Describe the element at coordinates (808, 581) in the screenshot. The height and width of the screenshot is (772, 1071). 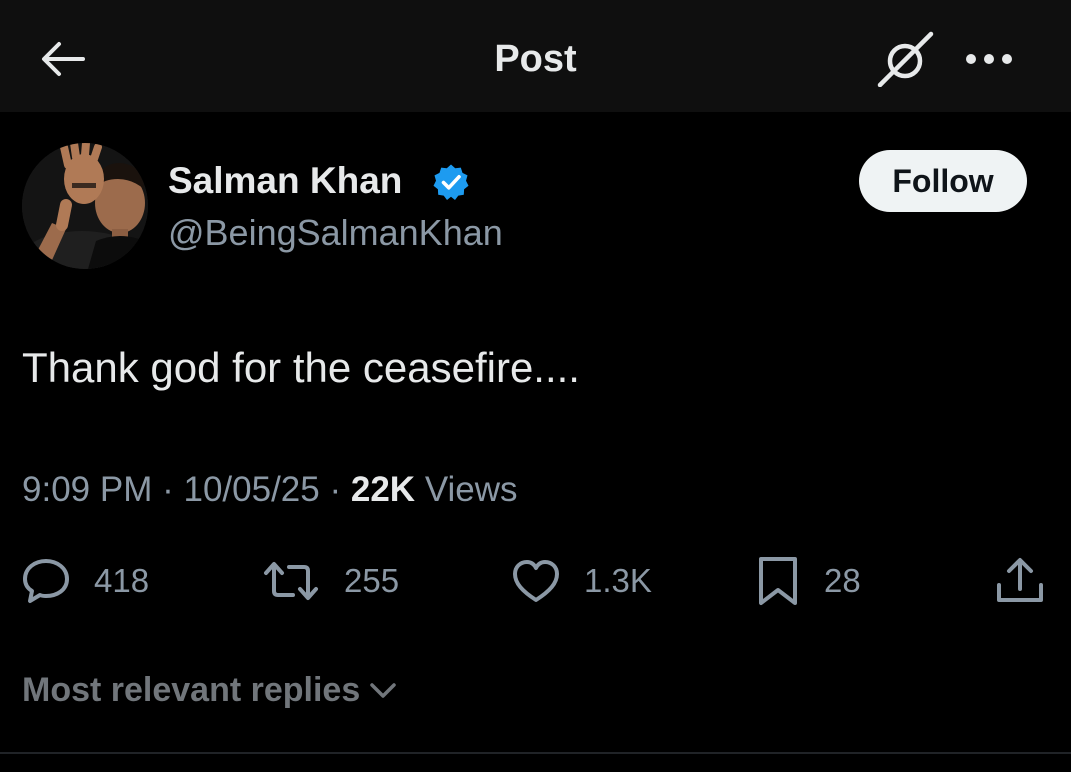
I see `bookmark-button: 28` at that location.